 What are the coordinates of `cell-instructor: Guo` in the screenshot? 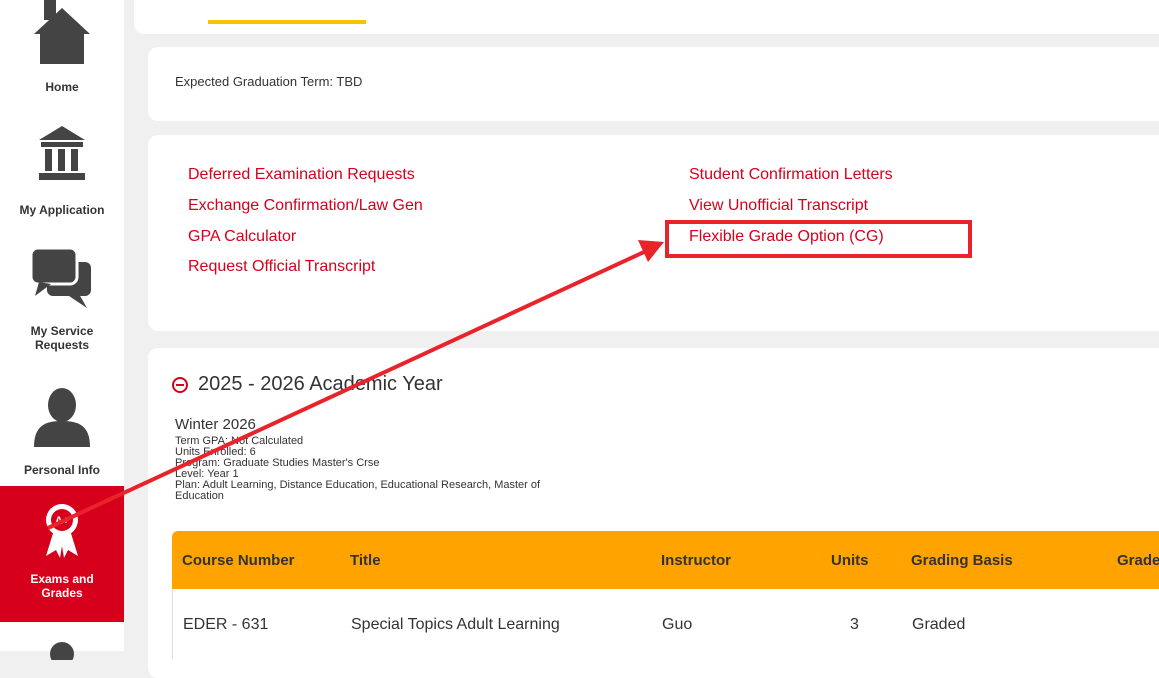 It's located at (677, 624).